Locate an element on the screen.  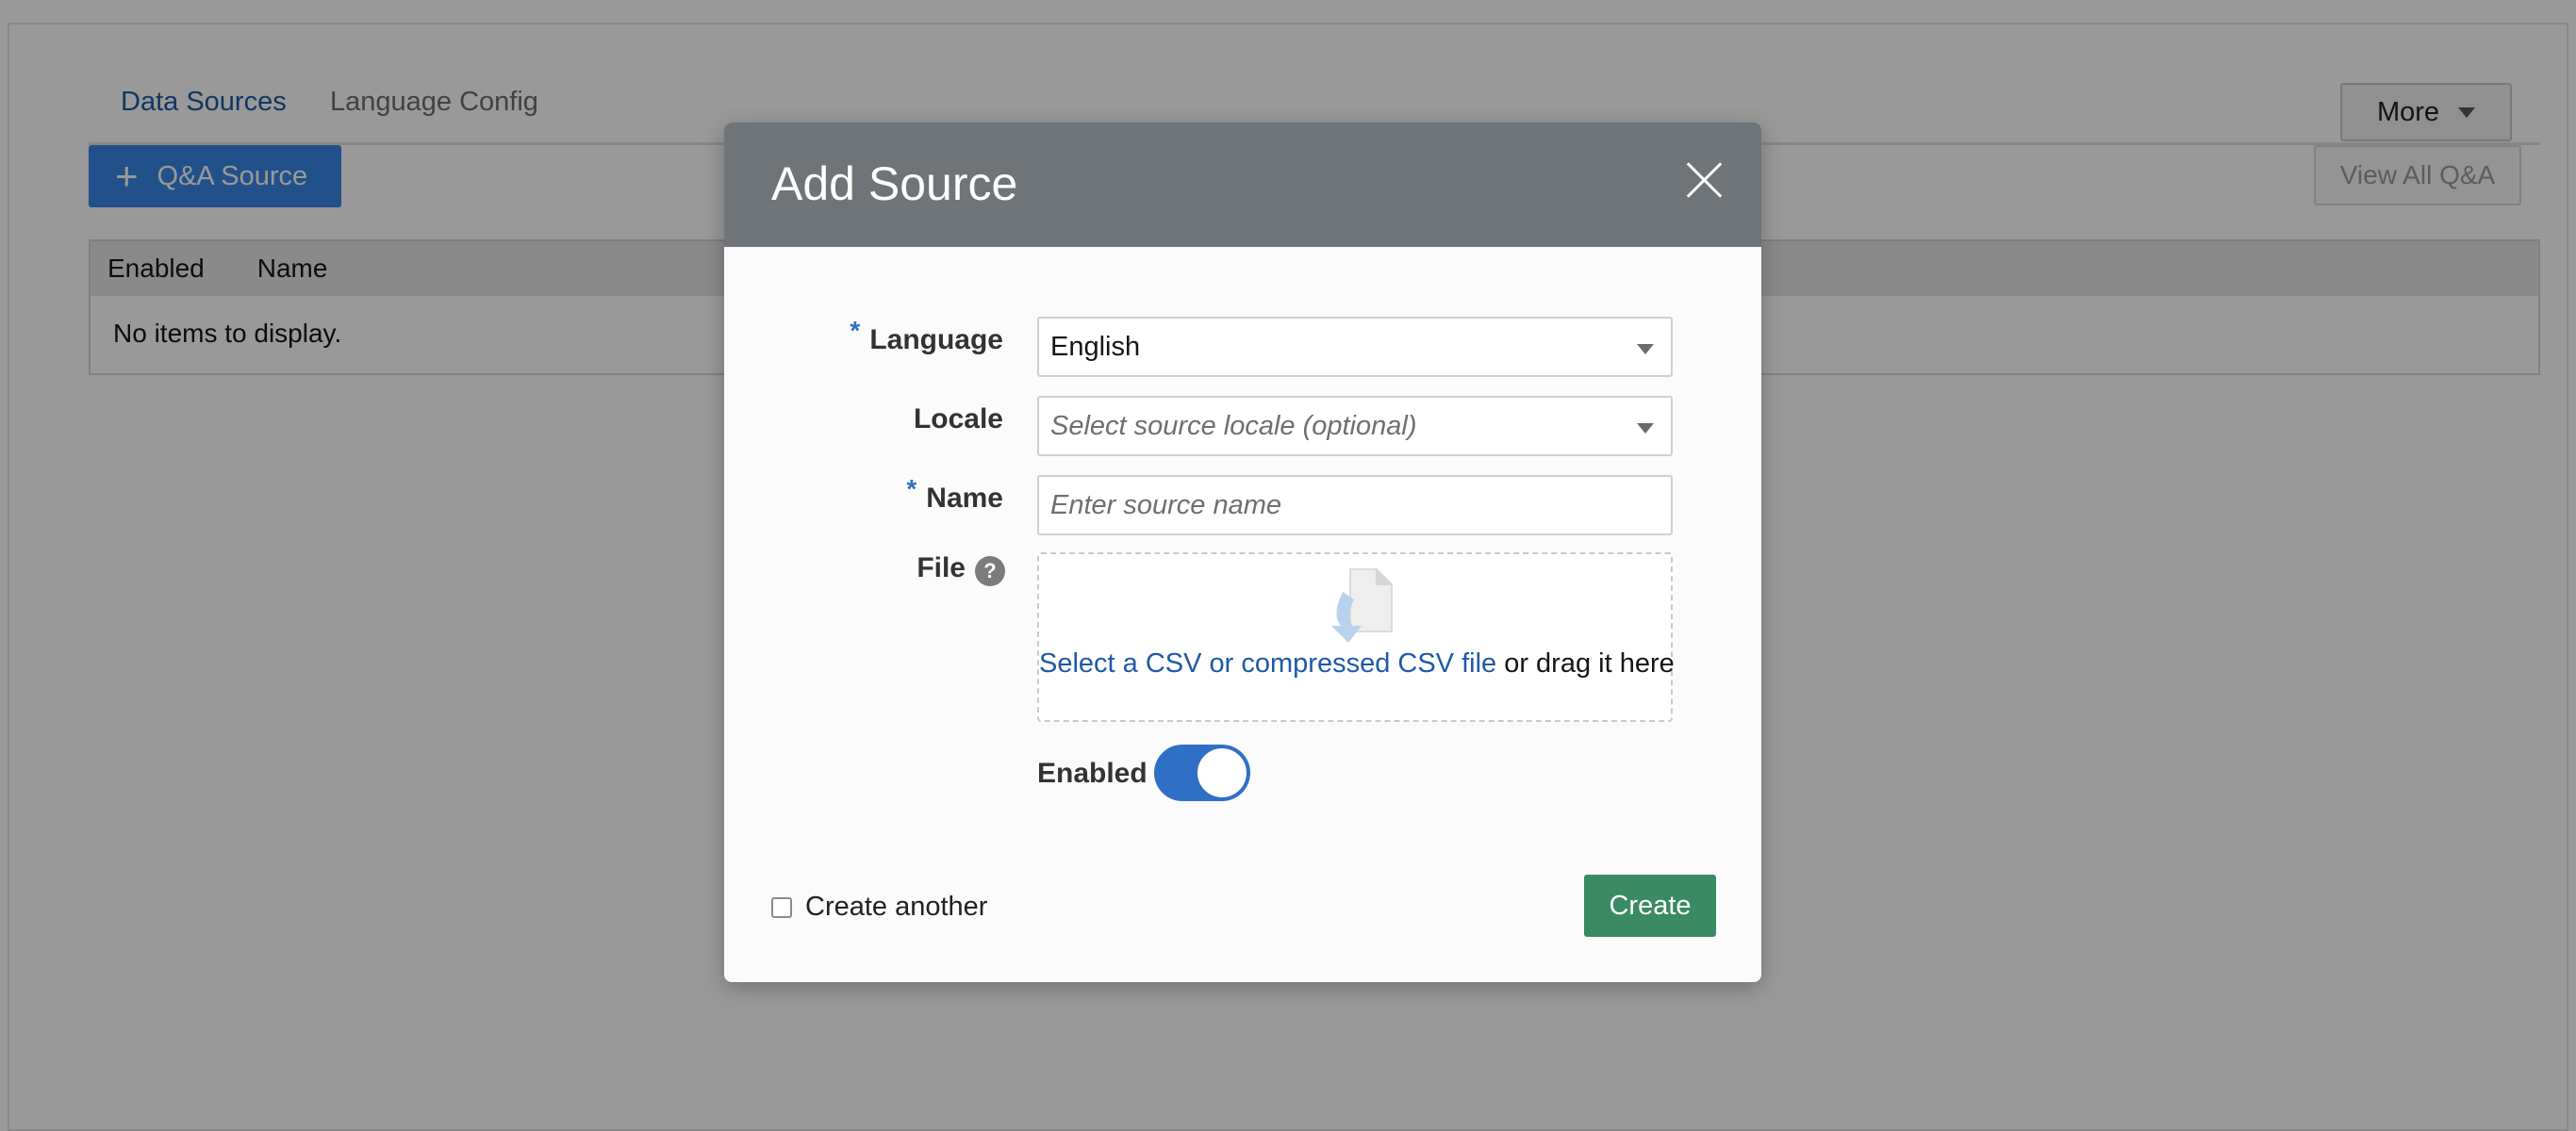
file-label: File is located at coordinates (941, 567).